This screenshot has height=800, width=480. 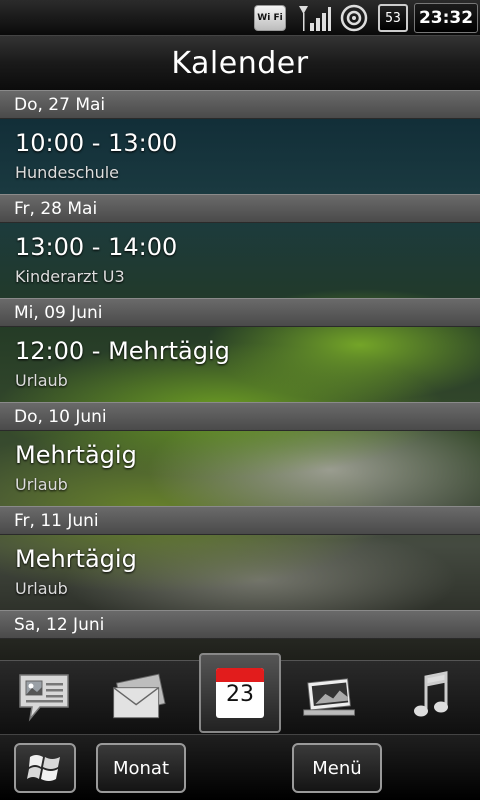 What do you see at coordinates (240, 416) in the screenshot?
I see `day-header: Do, 10 Juni` at bounding box center [240, 416].